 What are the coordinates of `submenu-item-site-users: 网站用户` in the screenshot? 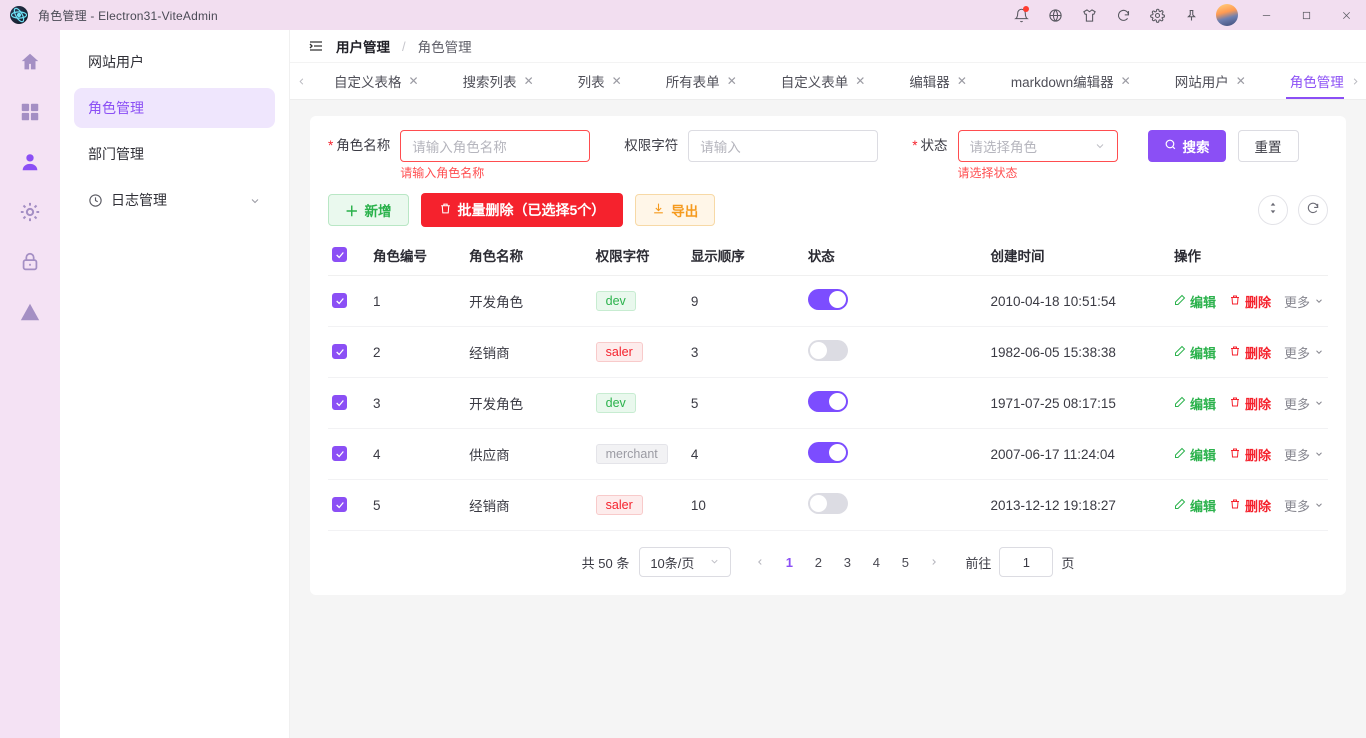 It's located at (174, 62).